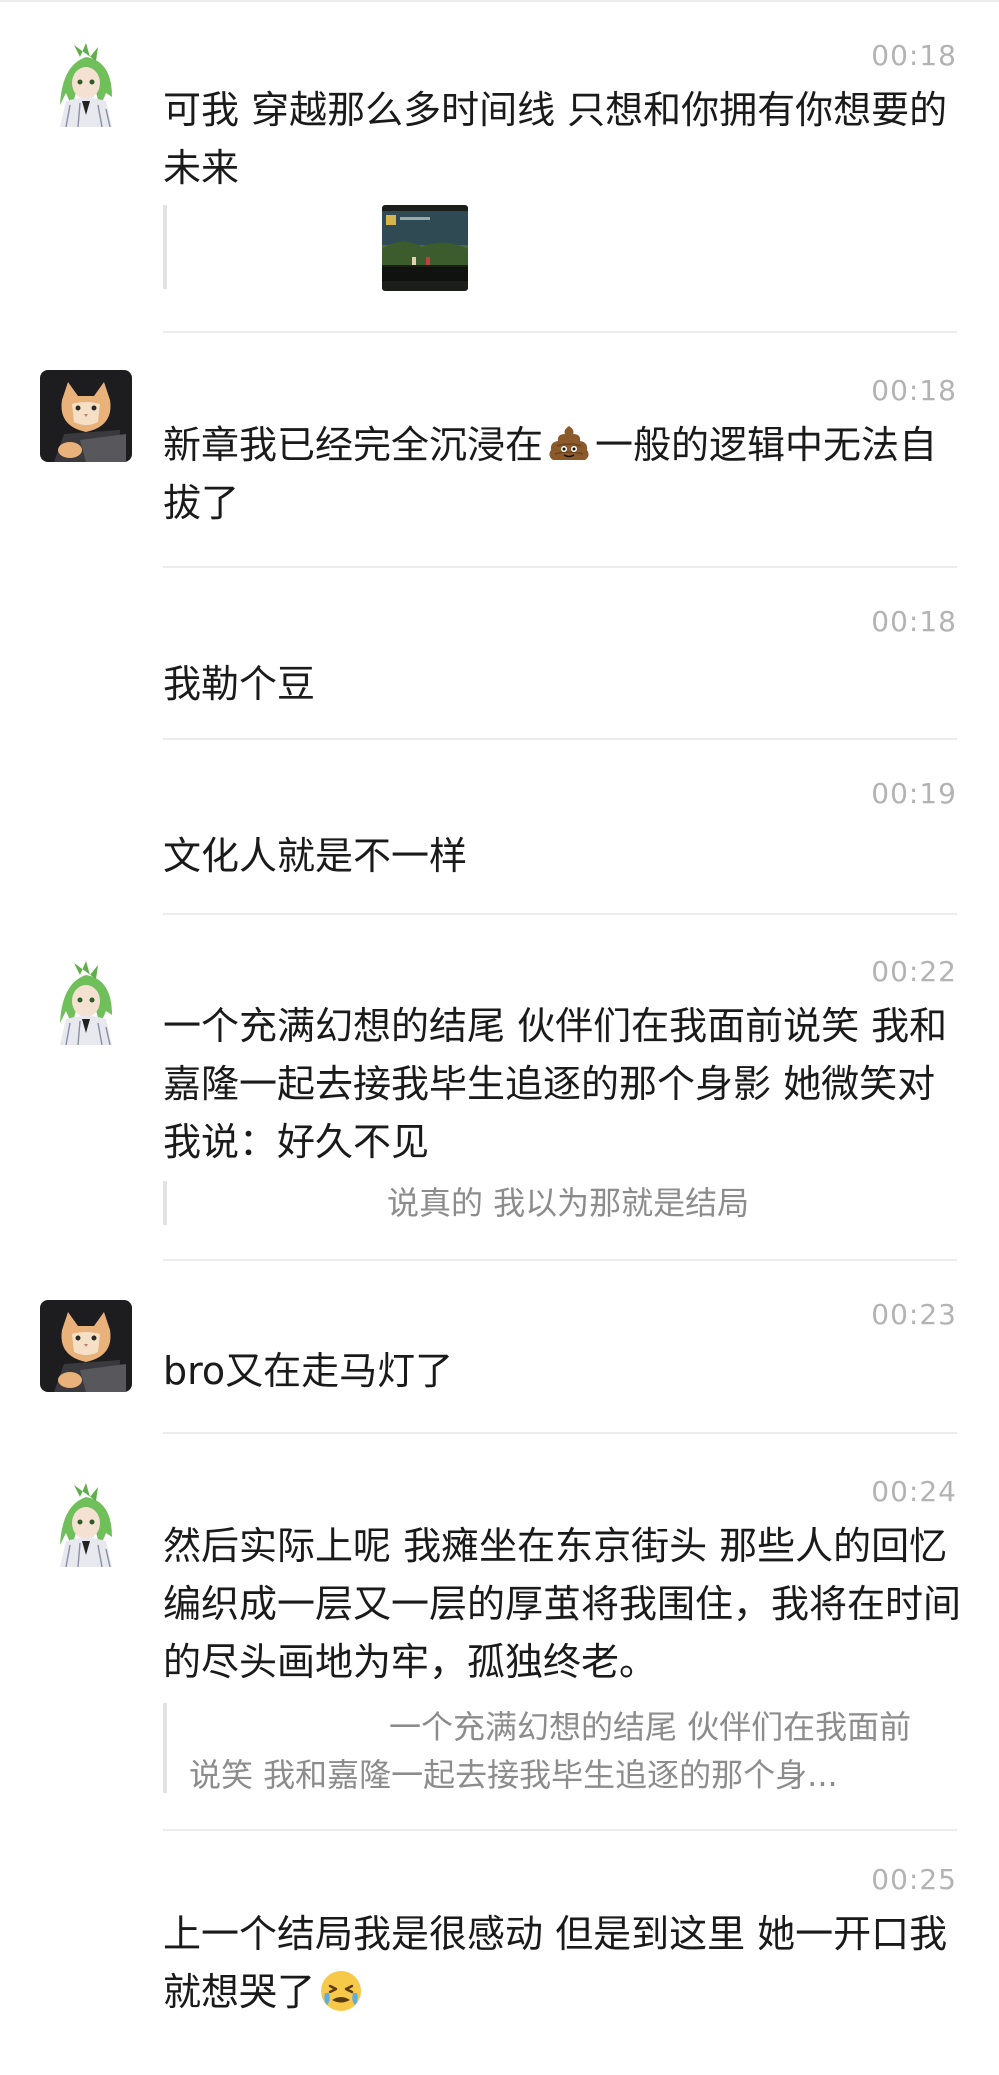 This screenshot has height=2075, width=999. I want to click on timestamp: 00:25, so click(914, 1879).